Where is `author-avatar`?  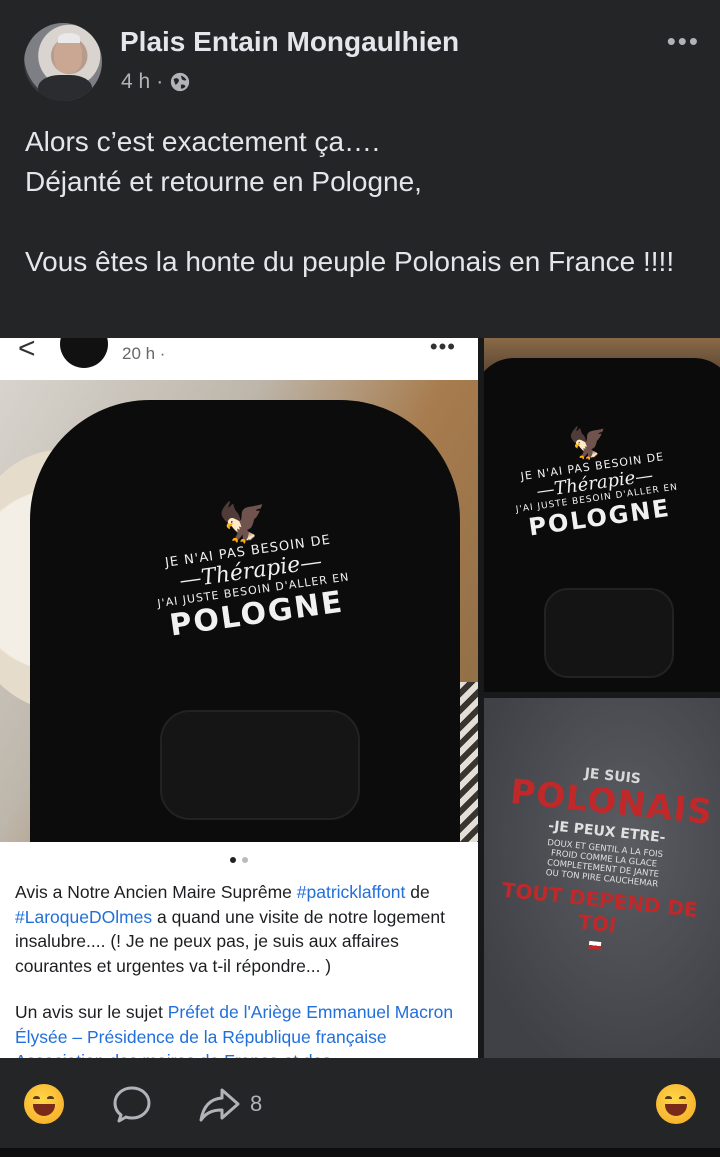 author-avatar is located at coordinates (63, 62).